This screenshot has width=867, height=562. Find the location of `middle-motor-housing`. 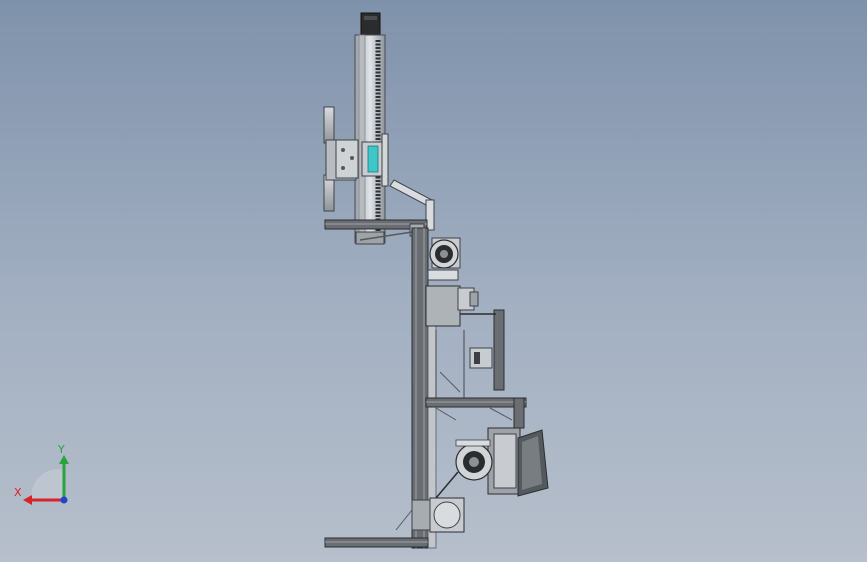

middle-motor-housing is located at coordinates (465, 341).